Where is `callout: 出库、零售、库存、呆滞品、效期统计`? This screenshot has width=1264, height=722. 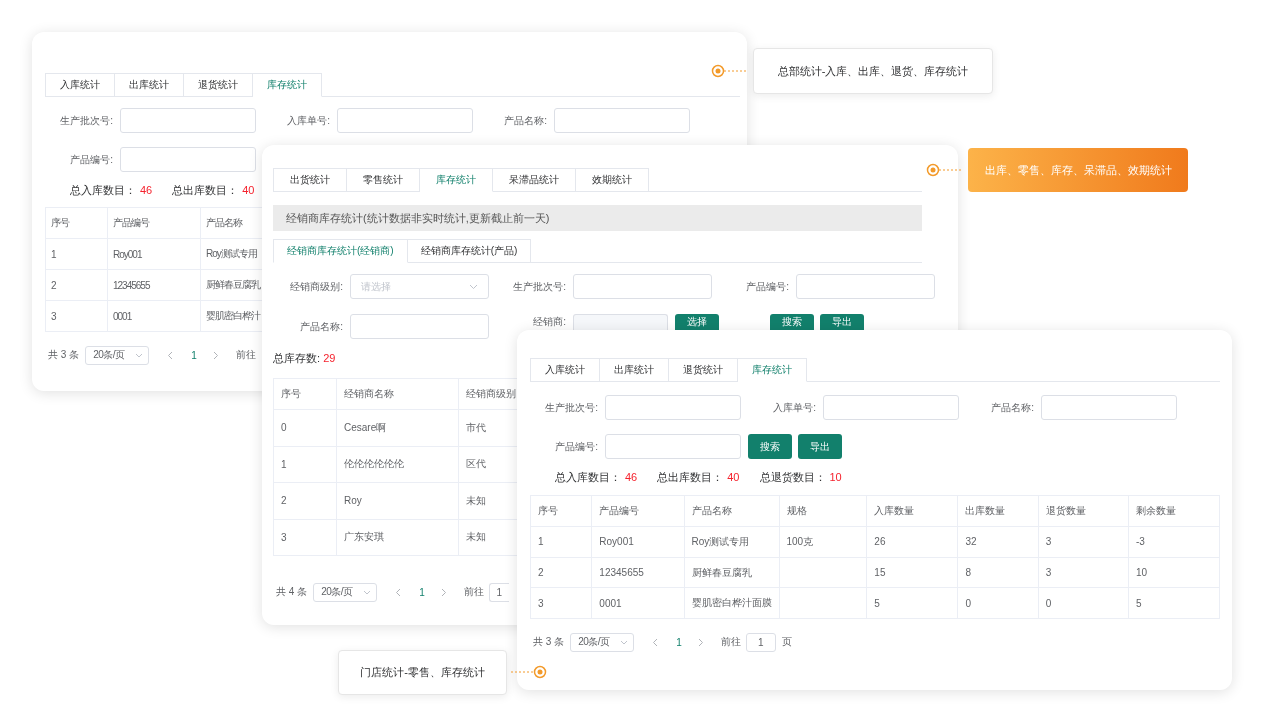
callout: 出库、零售、库存、呆滞品、效期统计 is located at coordinates (1078, 170).